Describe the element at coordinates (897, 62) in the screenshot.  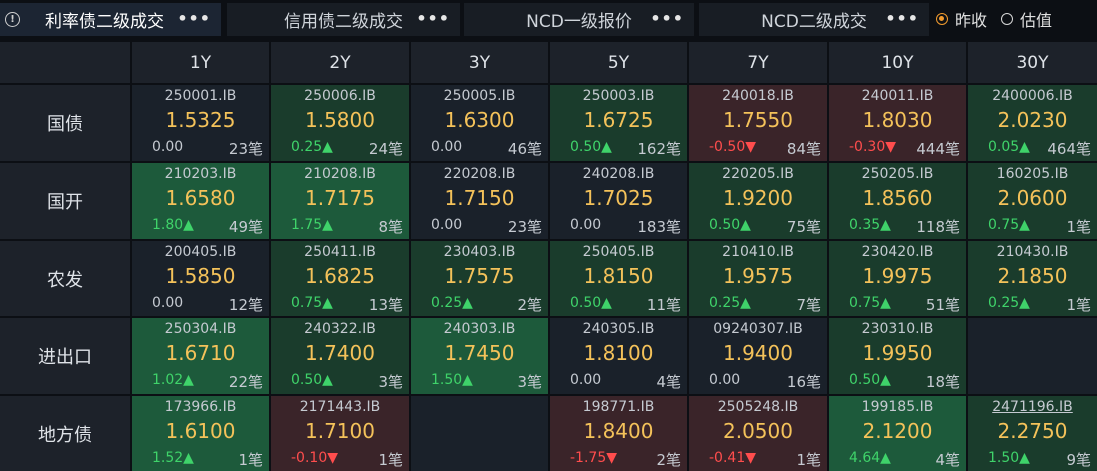
I see `column-header-10y: 10Y` at that location.